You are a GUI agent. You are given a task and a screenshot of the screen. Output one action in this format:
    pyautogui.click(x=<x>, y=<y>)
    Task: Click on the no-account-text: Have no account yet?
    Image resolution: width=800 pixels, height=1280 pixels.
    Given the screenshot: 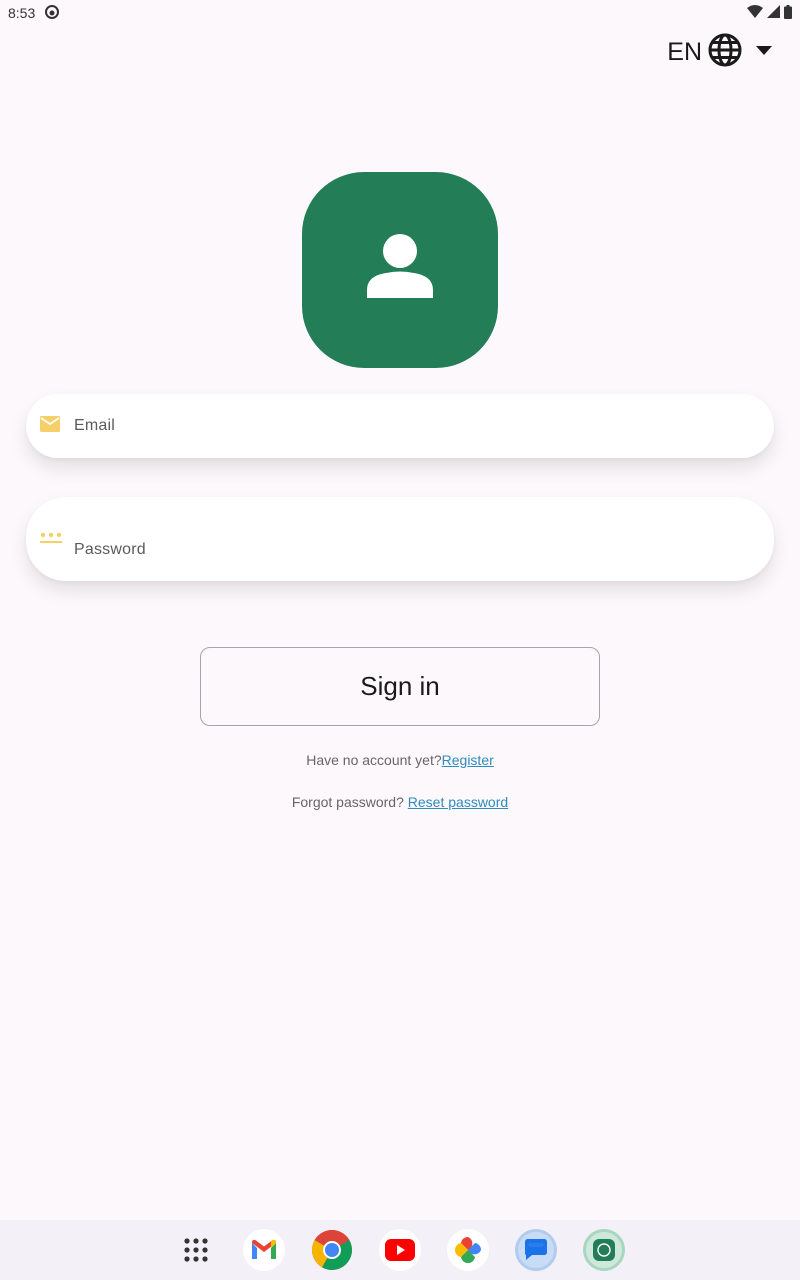 What is the action you would take?
    pyautogui.click(x=374, y=760)
    